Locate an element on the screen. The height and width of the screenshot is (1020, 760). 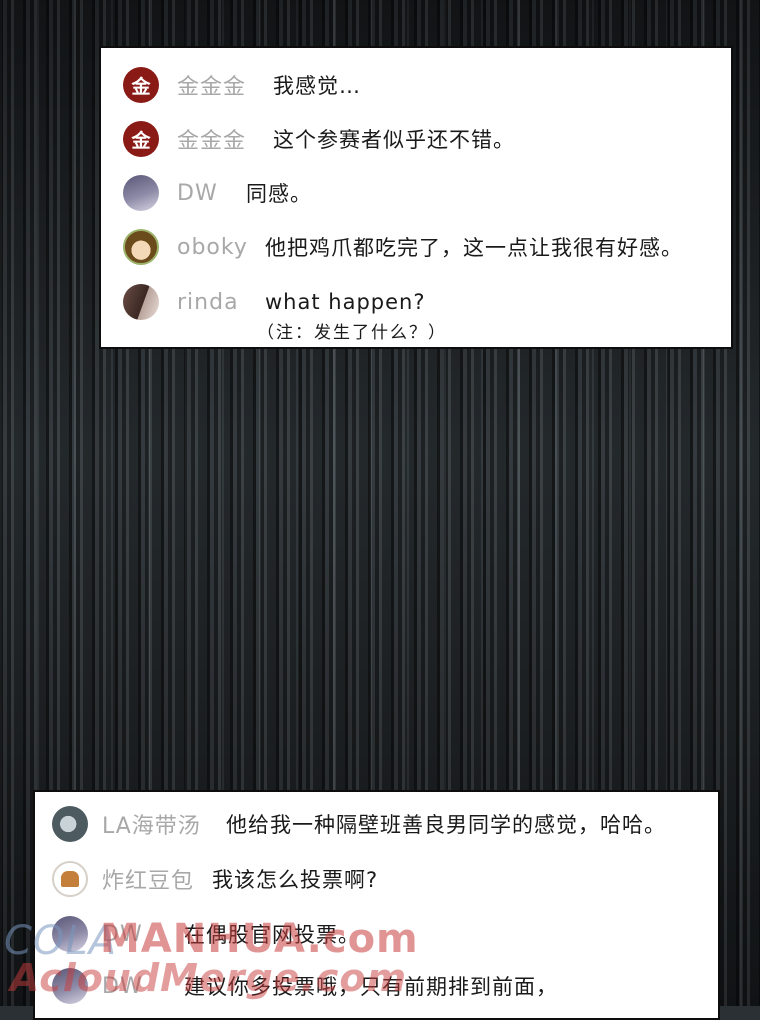
chat-message: oboky 他把鸡爪都吃完了，这一点让我很有好感。 is located at coordinates (403, 247).